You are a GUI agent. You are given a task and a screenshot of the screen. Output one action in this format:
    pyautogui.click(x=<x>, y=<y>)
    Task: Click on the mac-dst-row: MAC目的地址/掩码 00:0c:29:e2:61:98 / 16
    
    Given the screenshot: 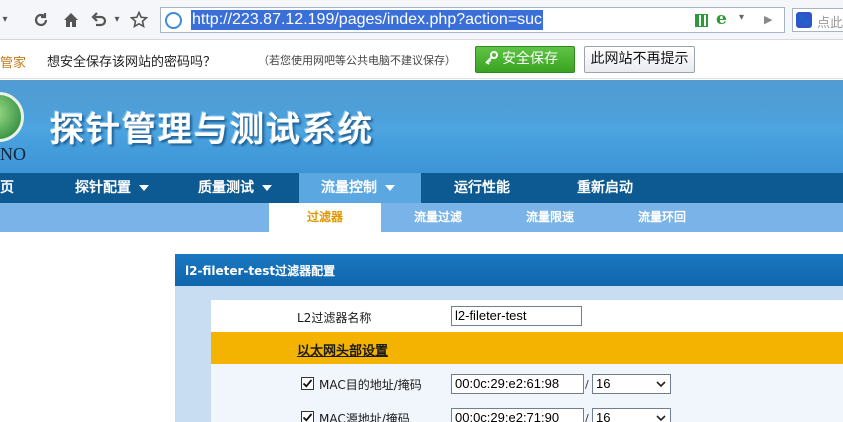 What is the action you would take?
    pyautogui.click(x=527, y=383)
    